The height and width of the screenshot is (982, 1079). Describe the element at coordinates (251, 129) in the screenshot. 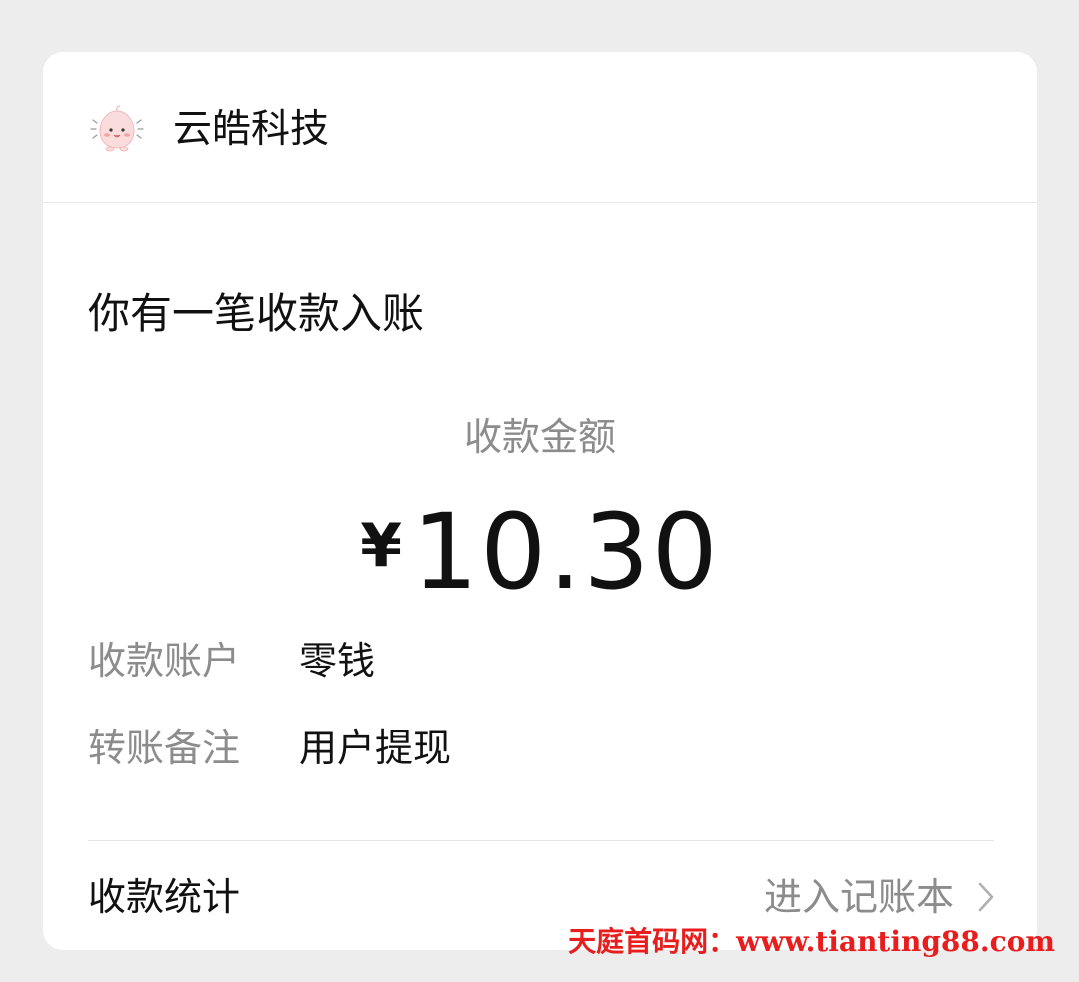

I see `merchant-name: 云皓科技` at that location.